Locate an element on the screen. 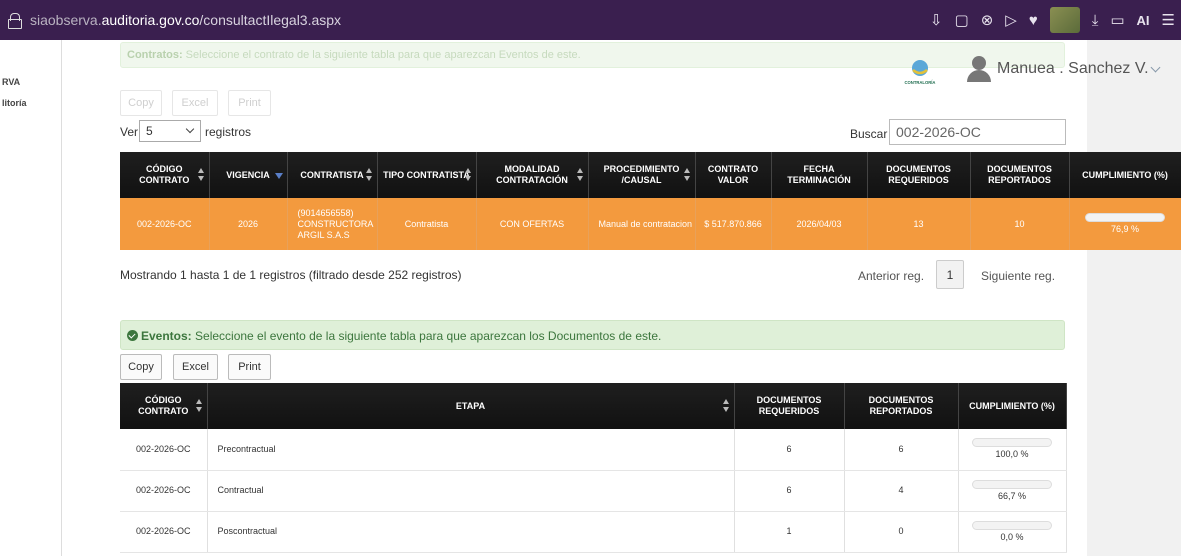  cell-etapa: Poscontractual is located at coordinates (471, 532).